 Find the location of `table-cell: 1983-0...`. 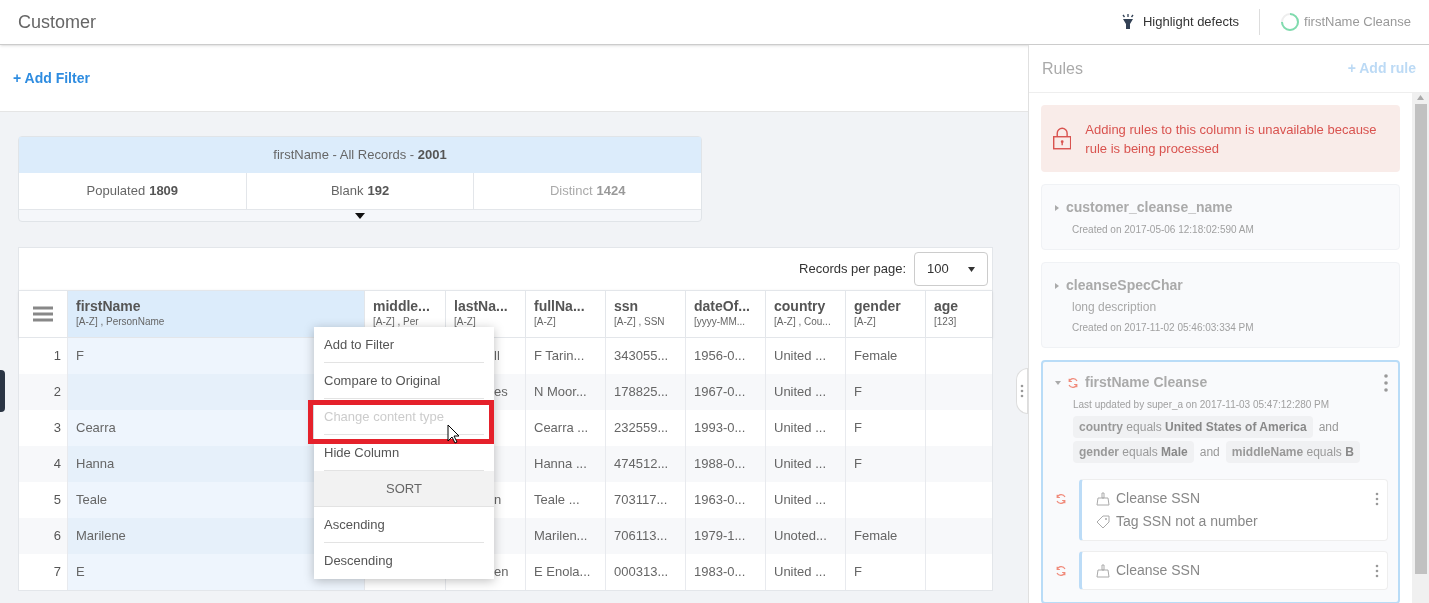

table-cell: 1983-0... is located at coordinates (725, 572).